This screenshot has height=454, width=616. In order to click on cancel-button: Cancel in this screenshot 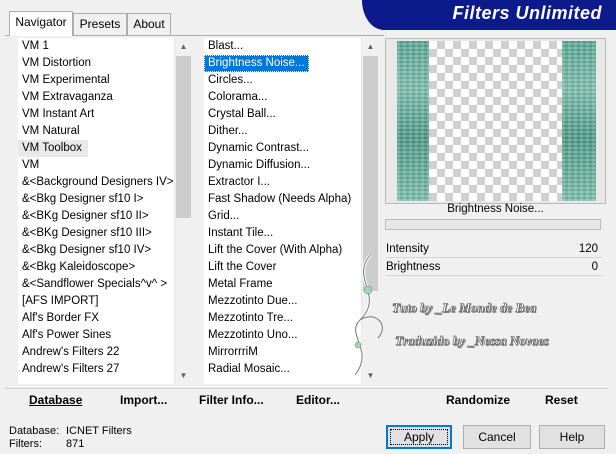, I will do `click(497, 437)`.